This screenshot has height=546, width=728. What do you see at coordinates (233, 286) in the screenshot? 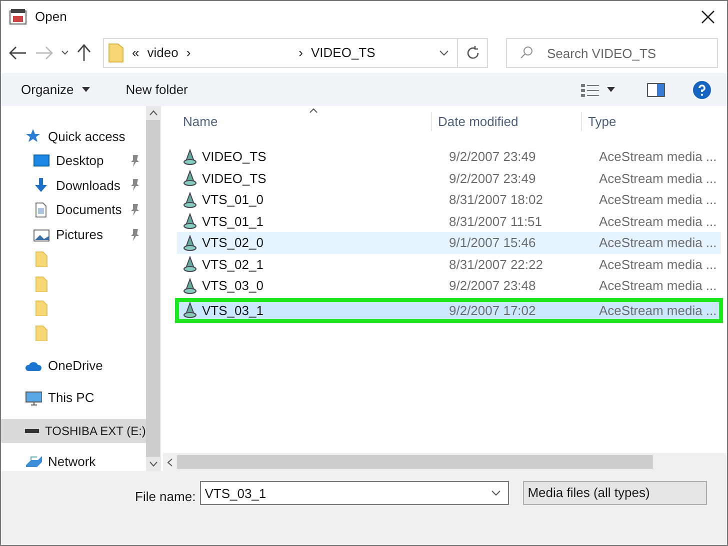
I see `file-name: VTS_03_0` at bounding box center [233, 286].